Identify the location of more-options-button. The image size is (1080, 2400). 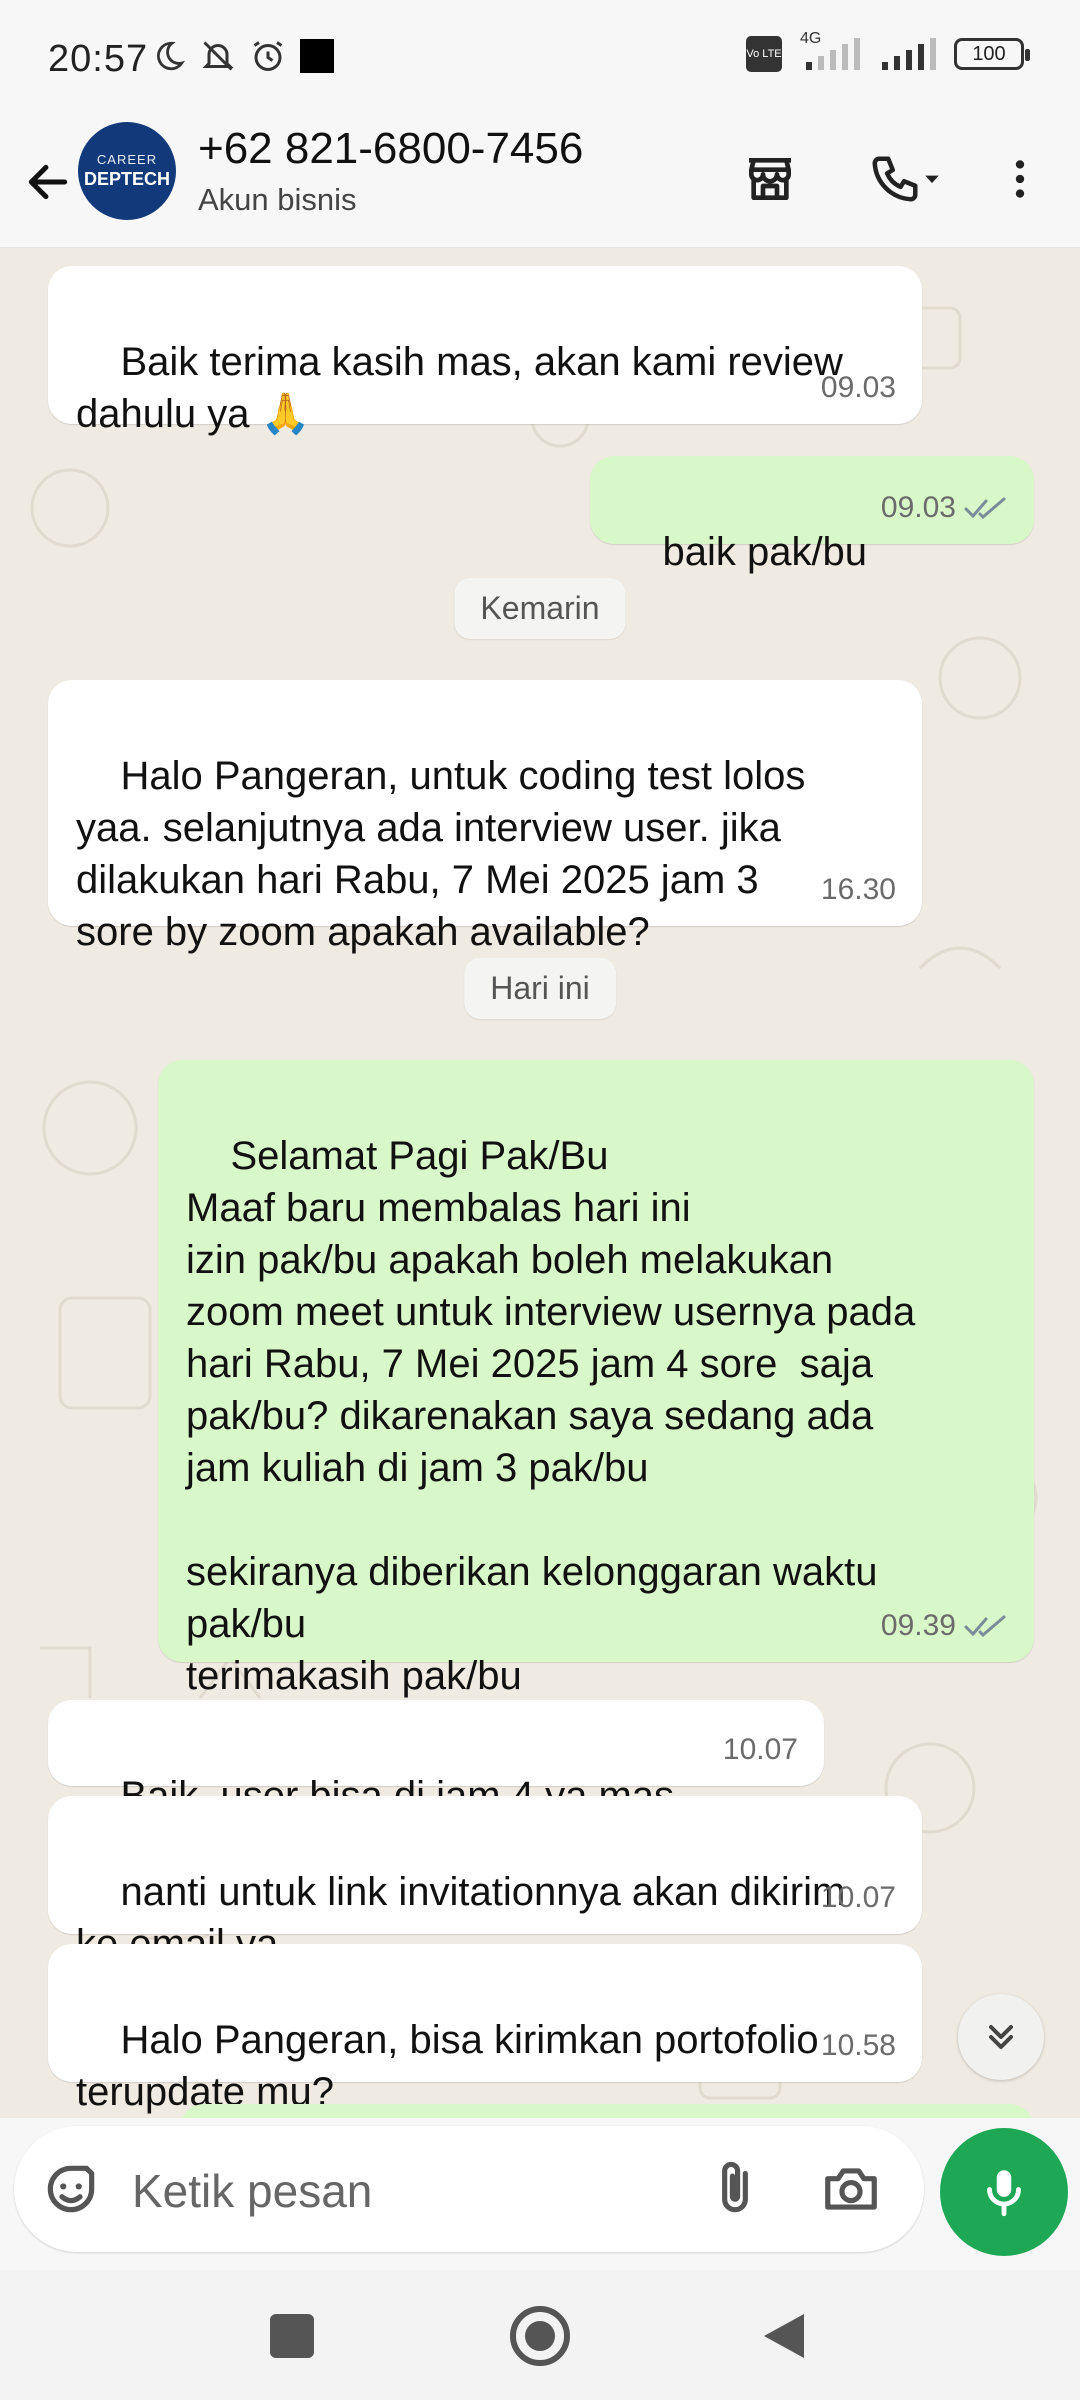
(1020, 179).